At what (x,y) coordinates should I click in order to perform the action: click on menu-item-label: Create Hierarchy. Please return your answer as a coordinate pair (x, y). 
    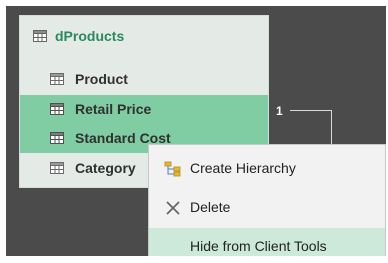
    Looking at the image, I should click on (243, 168).